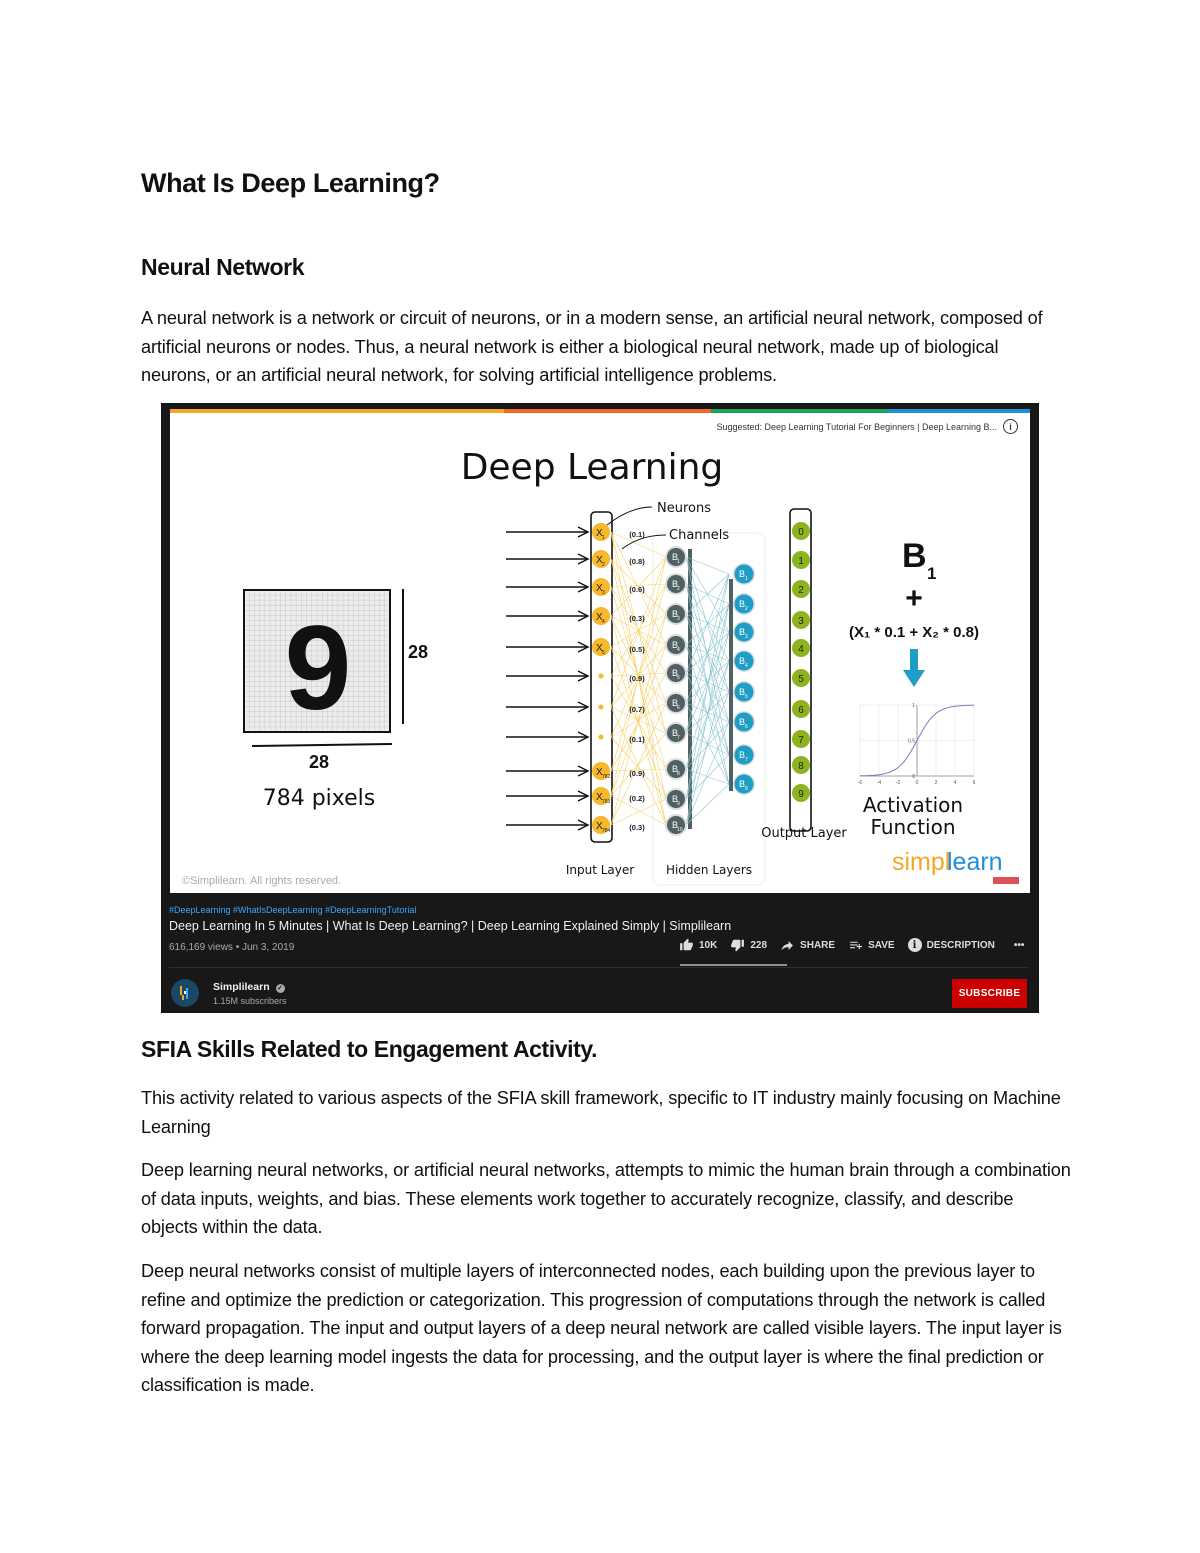 The height and width of the screenshot is (1553, 1200). What do you see at coordinates (898, 783) in the screenshot?
I see `sigmoid-x-tick: -2` at bounding box center [898, 783].